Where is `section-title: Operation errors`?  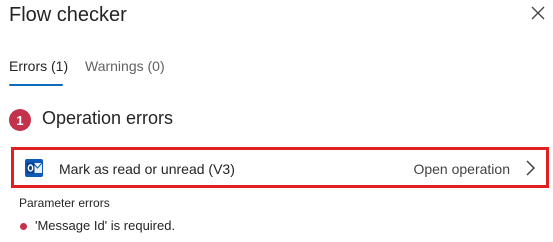 section-title: Operation errors is located at coordinates (108, 118).